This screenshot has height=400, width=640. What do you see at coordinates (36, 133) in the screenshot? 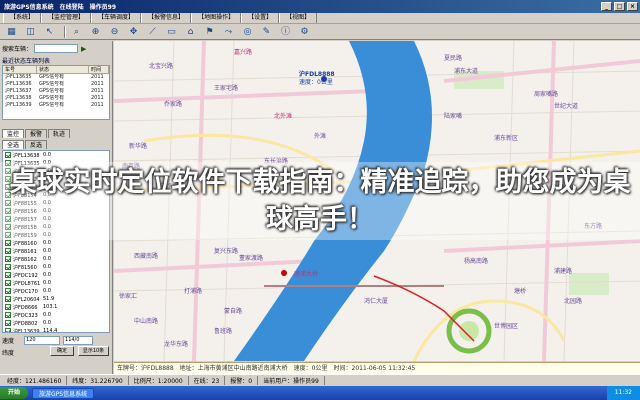
I see `tab-alarm: 报警` at bounding box center [36, 133].